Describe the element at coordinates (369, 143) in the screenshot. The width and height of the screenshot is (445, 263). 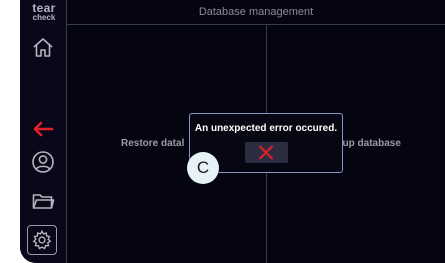
I see `backup-database-button: kup database` at that location.